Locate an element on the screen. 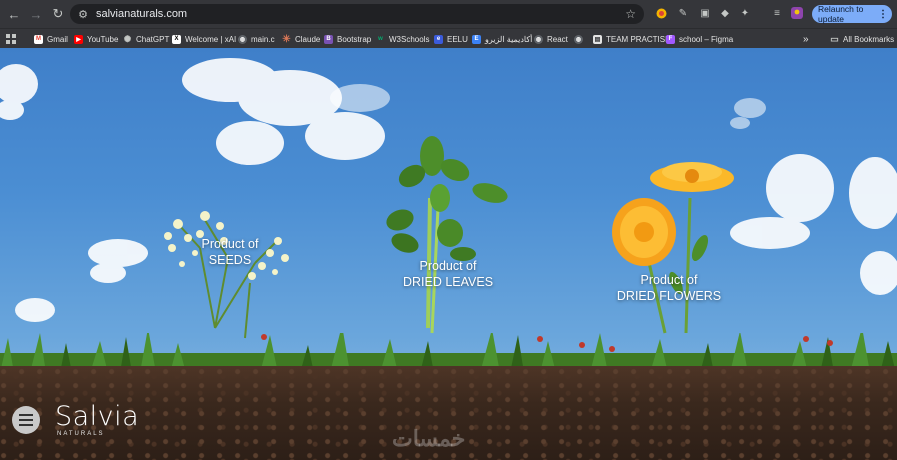  bookmark-main-c: ◍ main.c is located at coordinates (256, 39).